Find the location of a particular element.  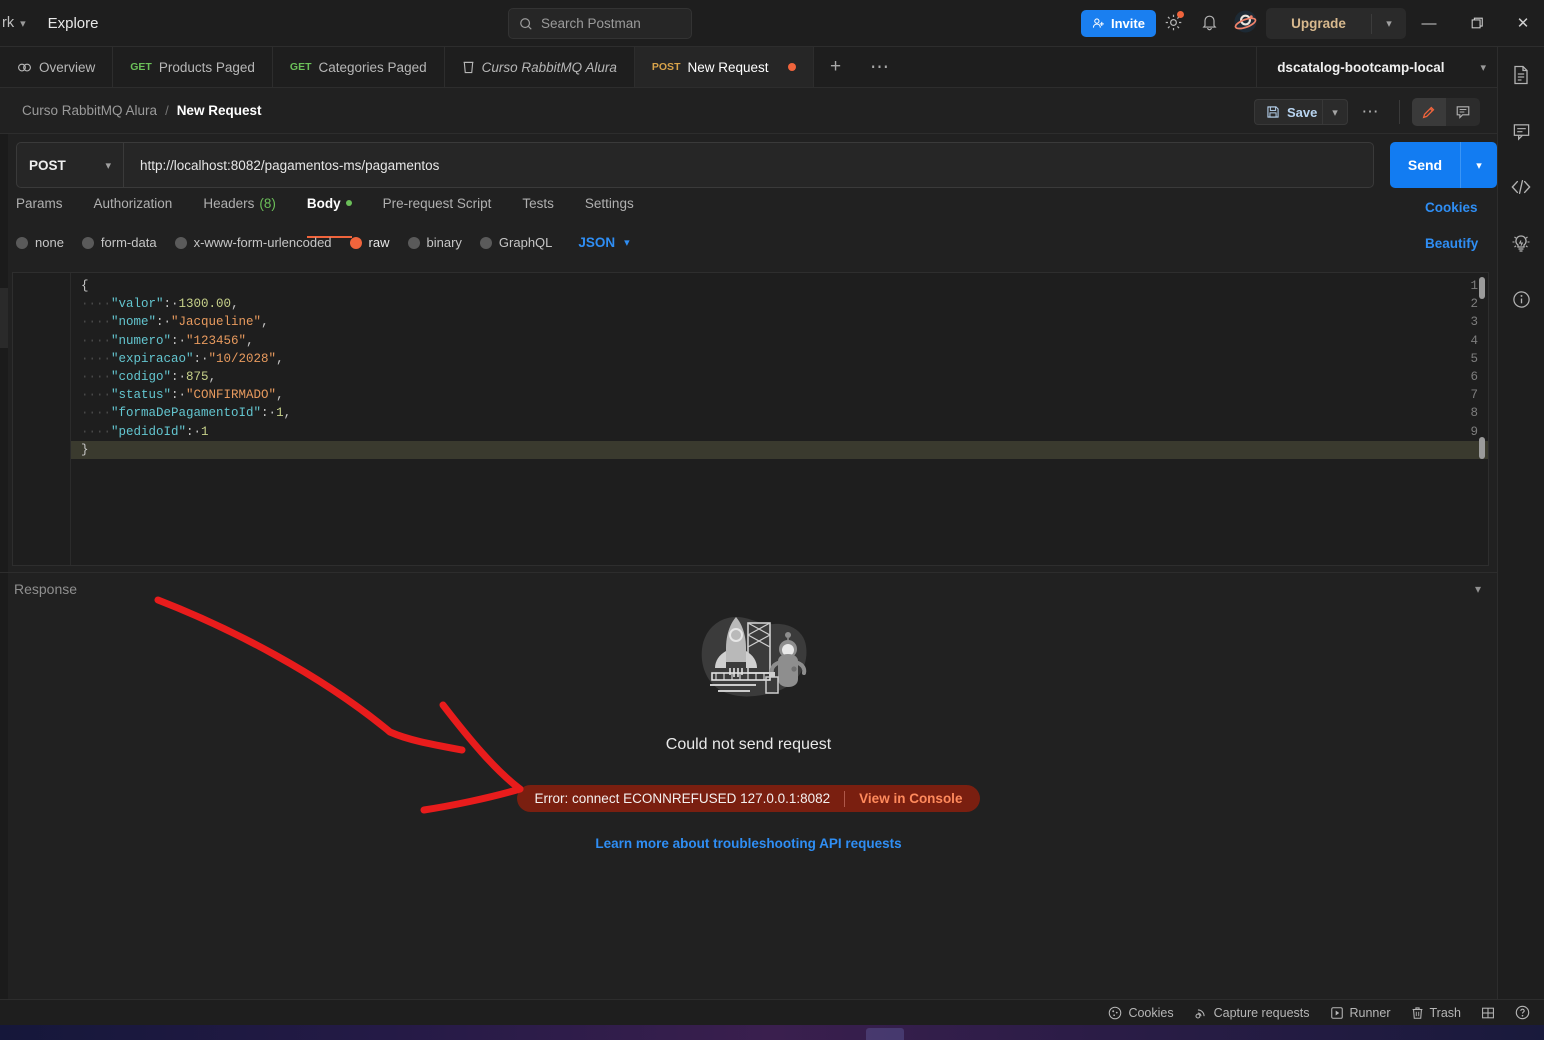

code-token: "valor" is located at coordinates (137, 304).